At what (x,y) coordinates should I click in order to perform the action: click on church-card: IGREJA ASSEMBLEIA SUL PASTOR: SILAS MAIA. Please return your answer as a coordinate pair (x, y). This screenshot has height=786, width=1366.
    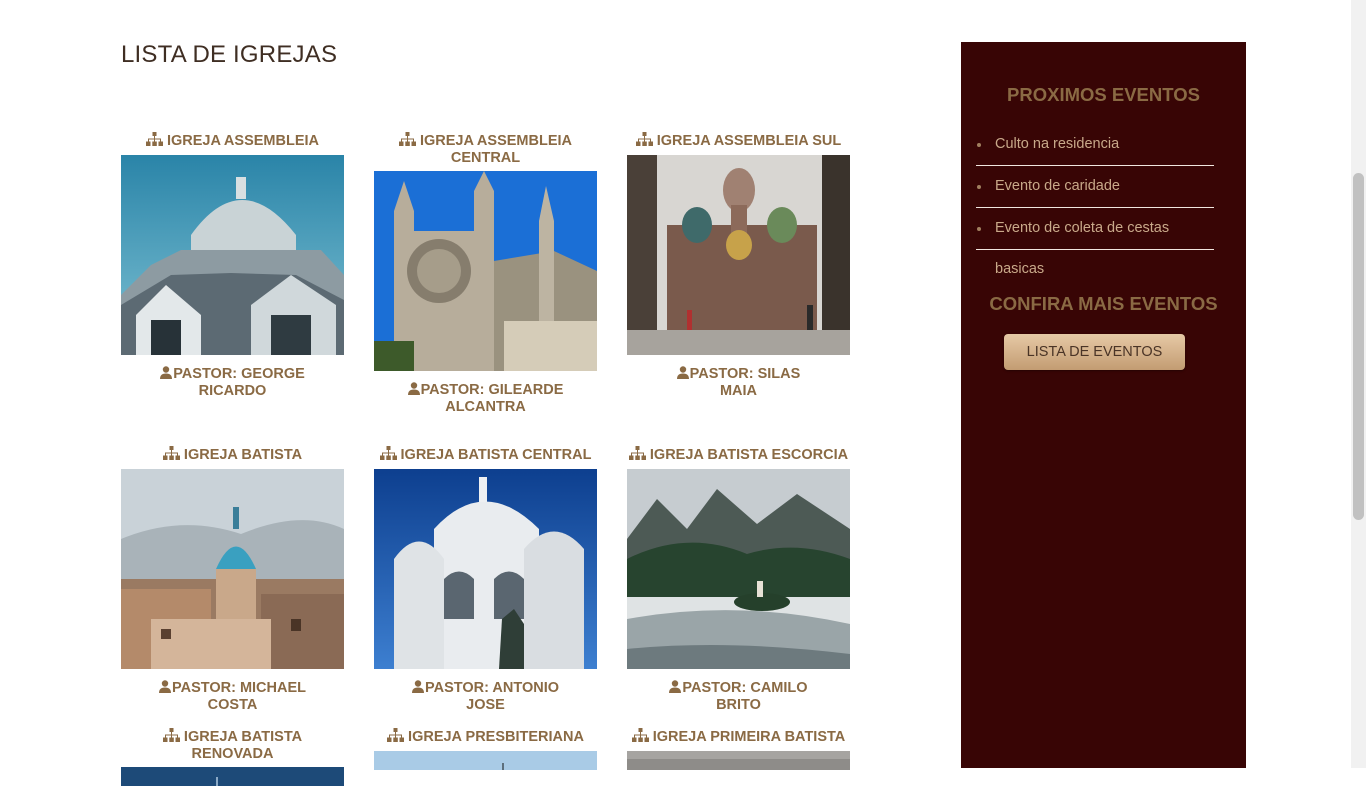
    Looking at the image, I should click on (738, 265).